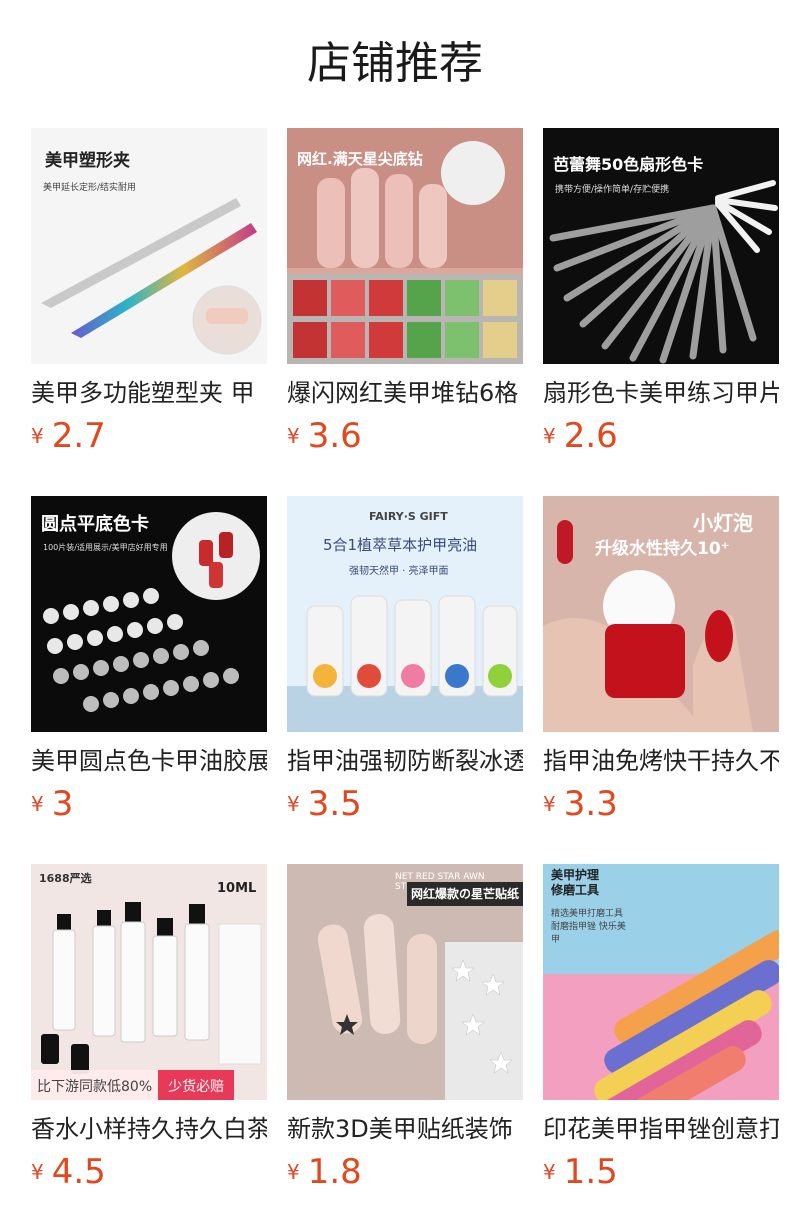  Describe the element at coordinates (661, 393) in the screenshot. I see `product-name: 扇形色卡美甲练习甲片` at that location.